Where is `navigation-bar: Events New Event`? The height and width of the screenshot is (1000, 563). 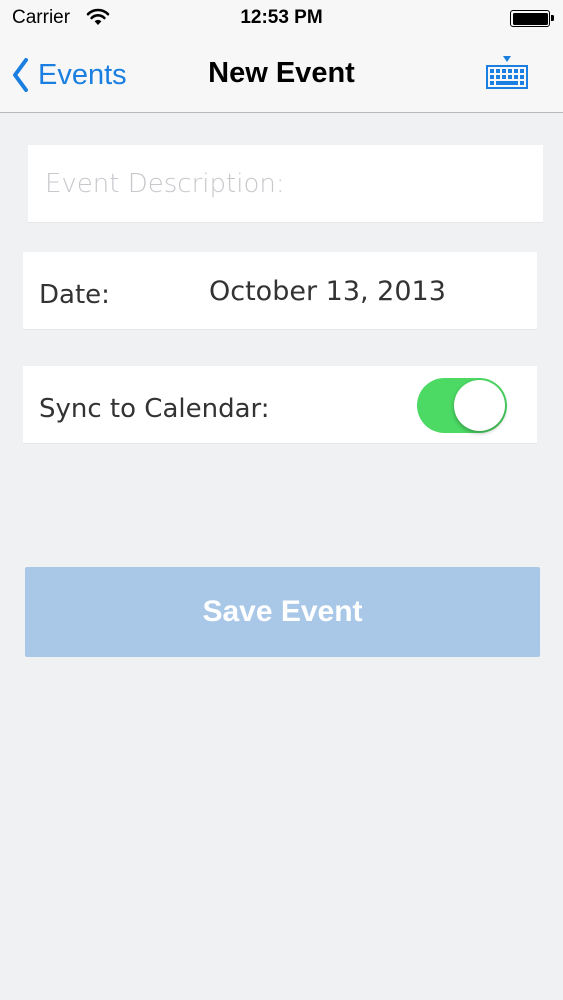 navigation-bar: Events New Event is located at coordinates (281, 74).